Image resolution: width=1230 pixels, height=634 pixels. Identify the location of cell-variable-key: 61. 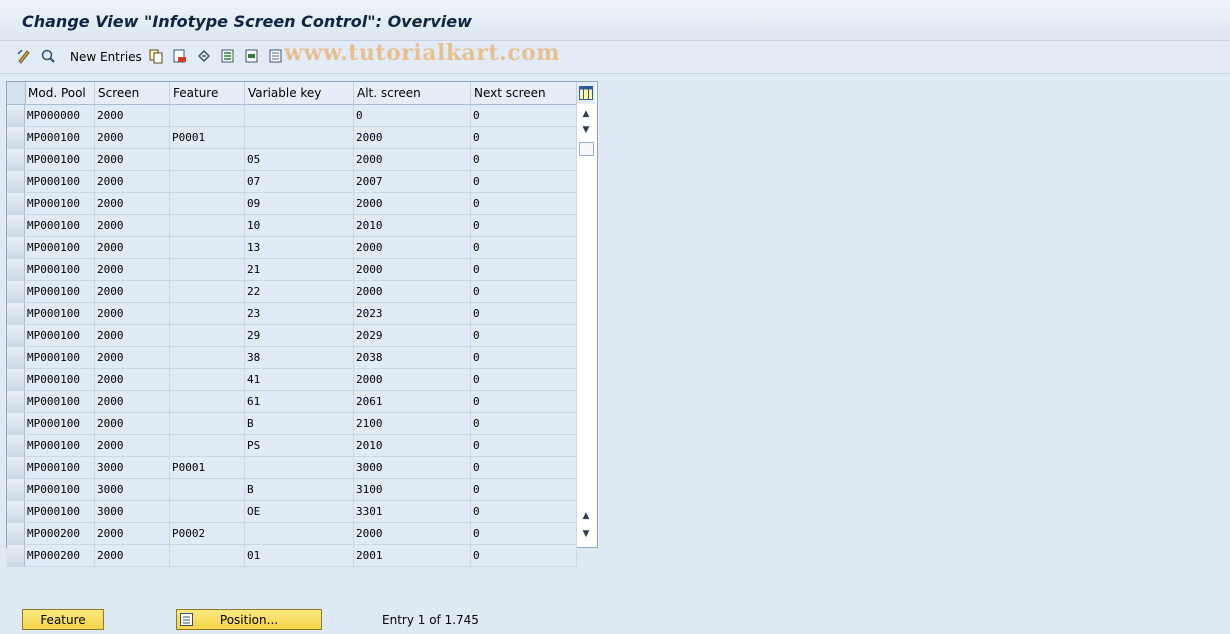
(299, 401).